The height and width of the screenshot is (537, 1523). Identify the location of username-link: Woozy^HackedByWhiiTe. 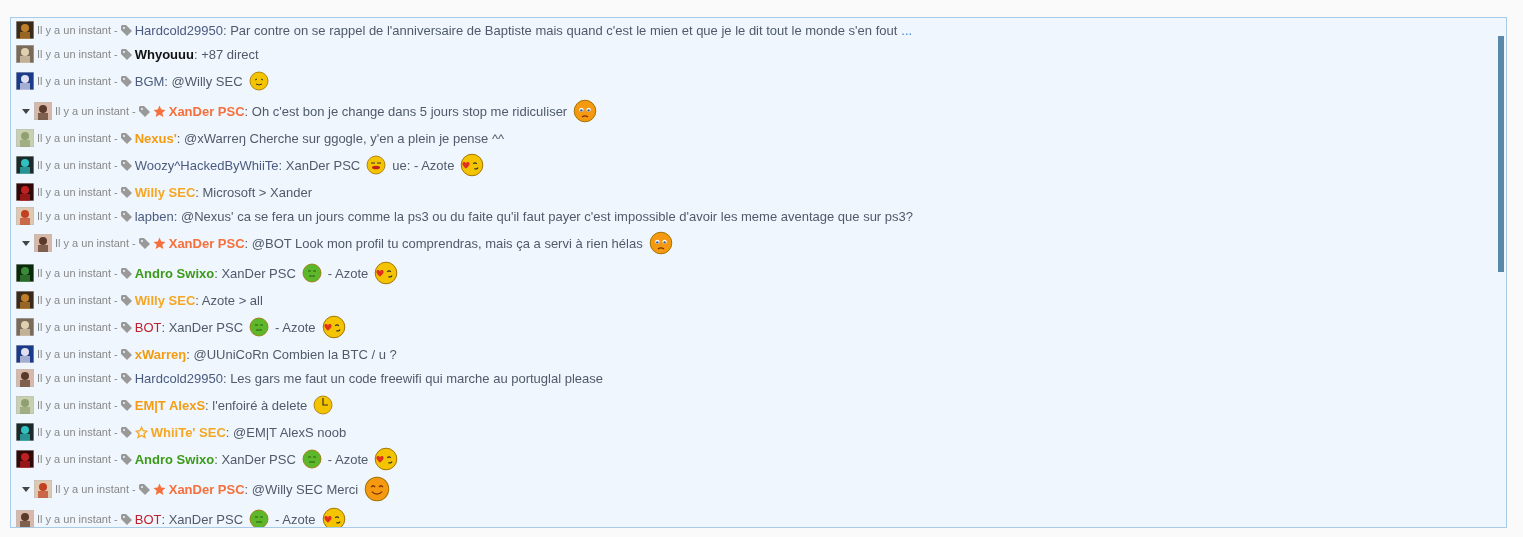
(206, 165).